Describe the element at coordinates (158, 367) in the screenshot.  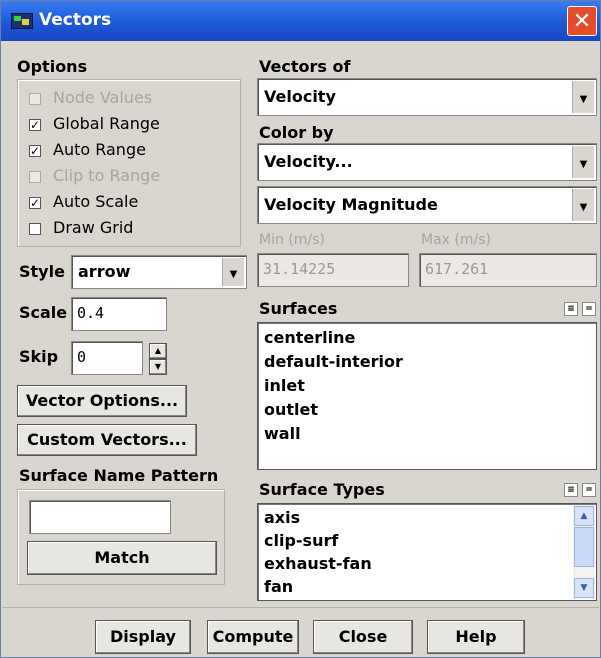
I see `skip-decrement-button: ▼` at that location.